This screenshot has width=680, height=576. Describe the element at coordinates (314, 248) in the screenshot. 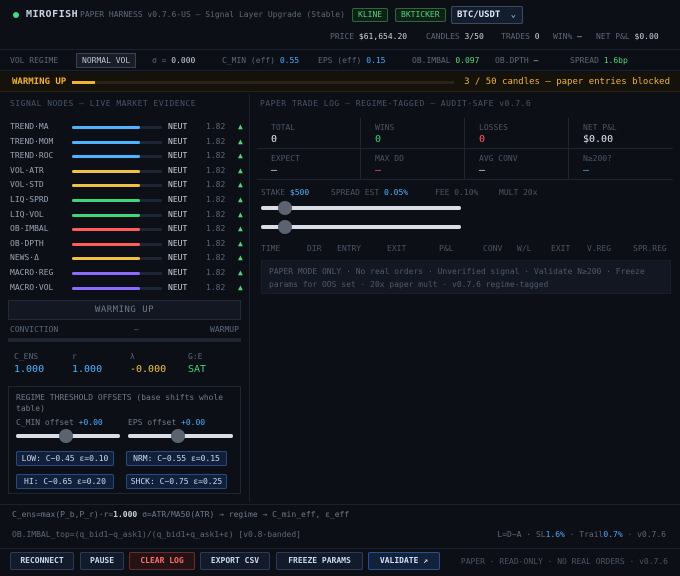

I see `trade-table-header: DIR` at that location.